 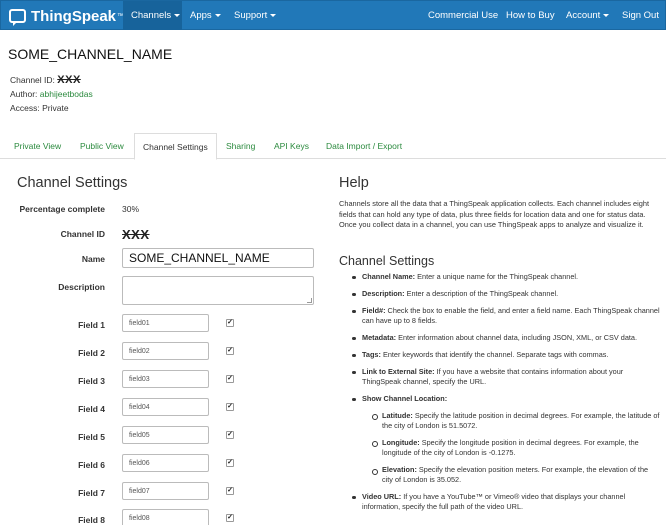 What do you see at coordinates (24, 94) in the screenshot?
I see `author-label: Author:` at bounding box center [24, 94].